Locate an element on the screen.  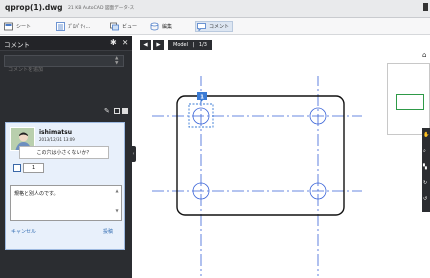
comment-number: 1 is located at coordinates (33, 168).